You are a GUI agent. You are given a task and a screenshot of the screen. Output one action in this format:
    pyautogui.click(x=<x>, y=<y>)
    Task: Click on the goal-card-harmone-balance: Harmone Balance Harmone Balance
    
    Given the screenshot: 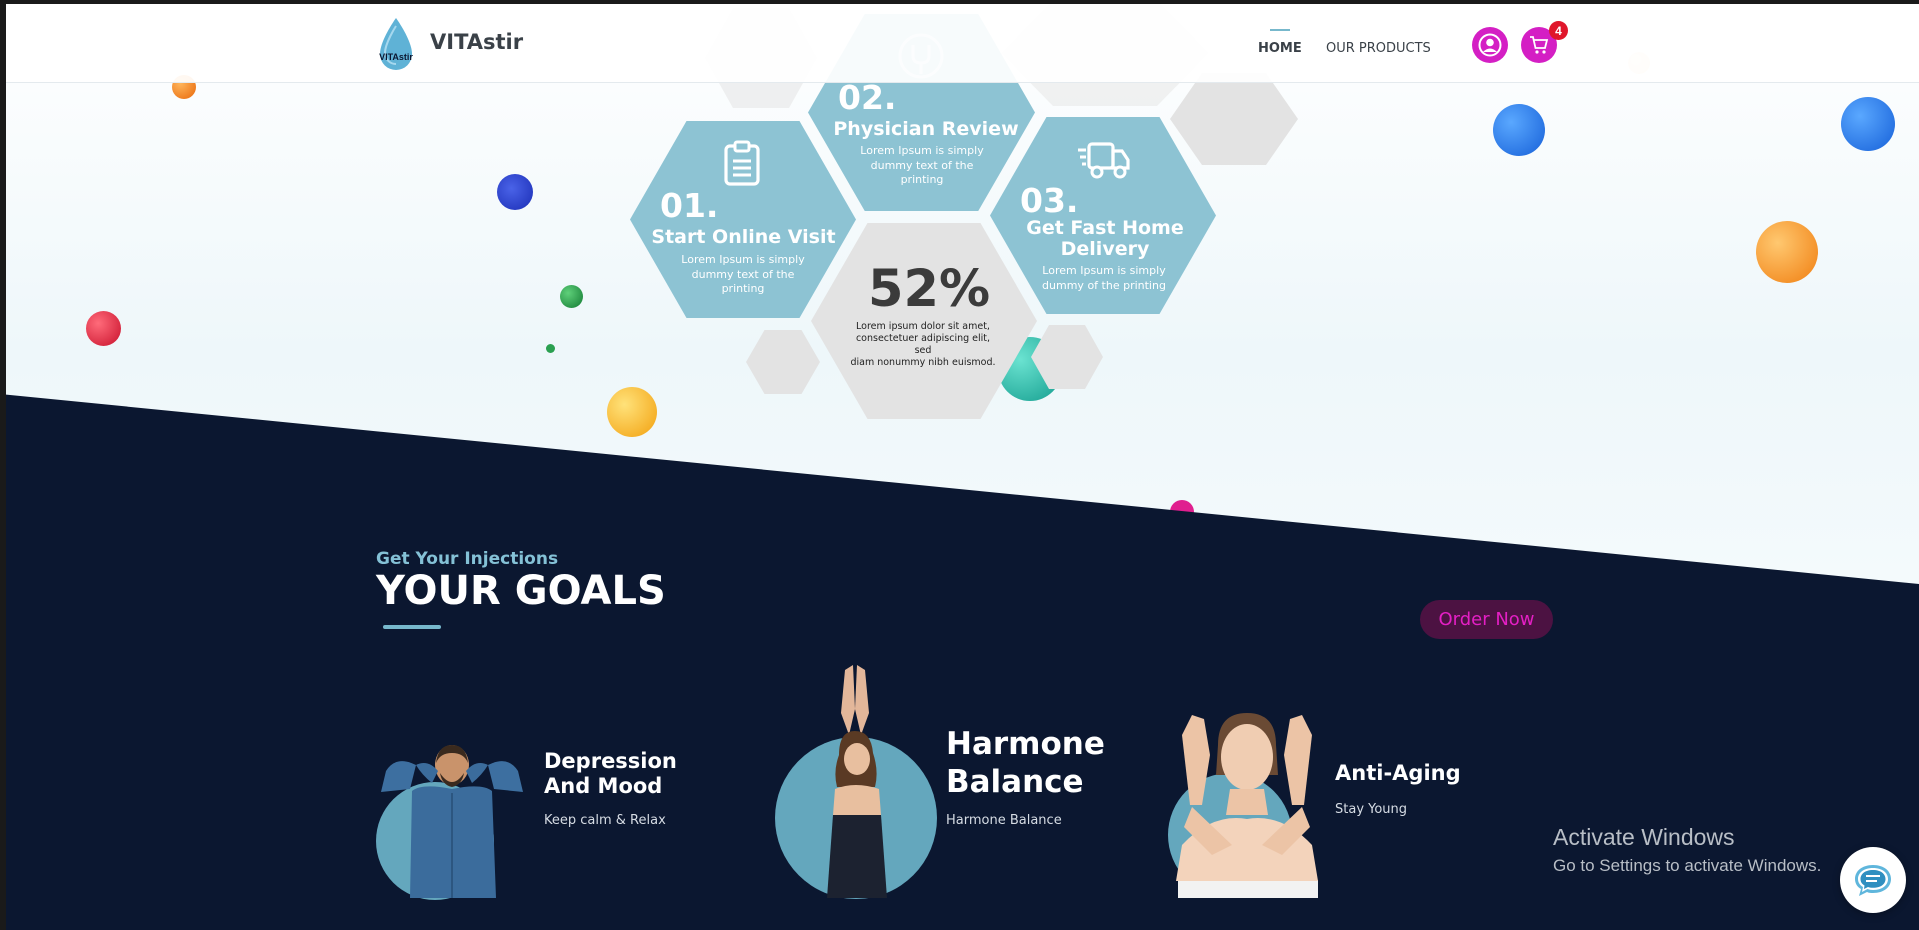 What is the action you would take?
    pyautogui.click(x=945, y=782)
    